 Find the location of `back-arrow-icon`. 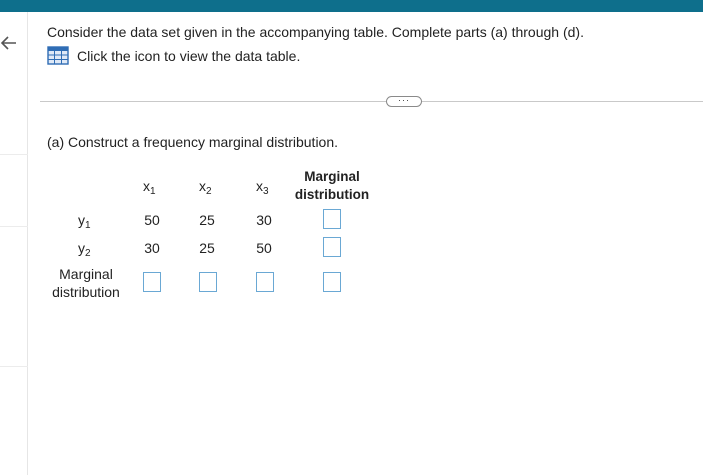

back-arrow-icon is located at coordinates (11, 43).